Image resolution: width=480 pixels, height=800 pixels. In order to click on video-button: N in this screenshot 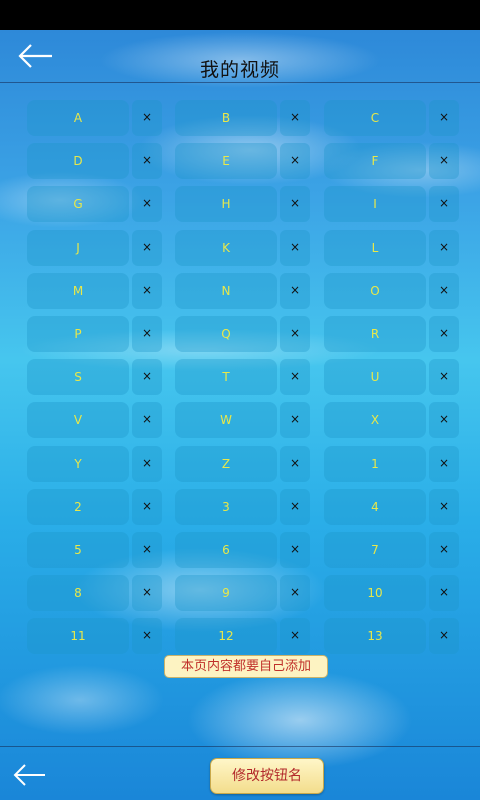, I will do `click(226, 290)`.